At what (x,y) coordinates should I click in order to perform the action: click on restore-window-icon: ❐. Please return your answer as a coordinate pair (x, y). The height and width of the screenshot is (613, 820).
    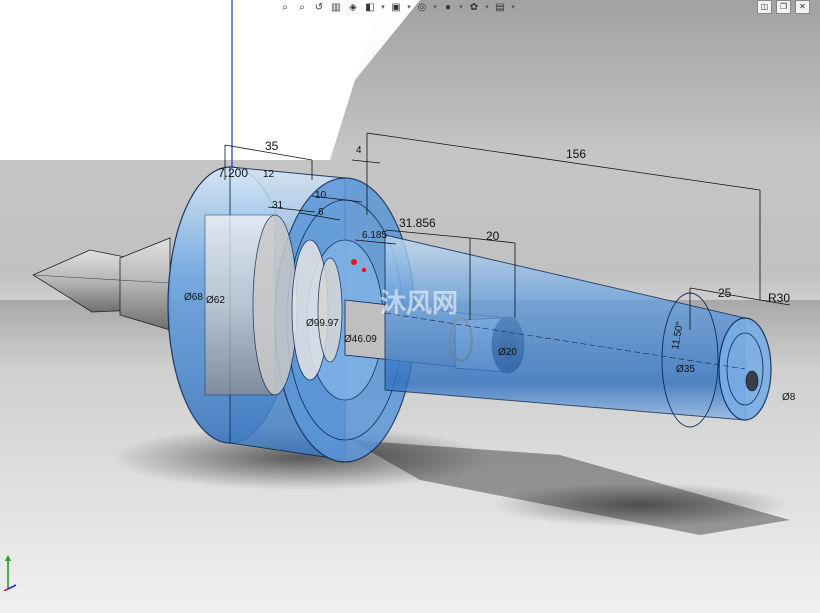
    Looking at the image, I should click on (783, 7).